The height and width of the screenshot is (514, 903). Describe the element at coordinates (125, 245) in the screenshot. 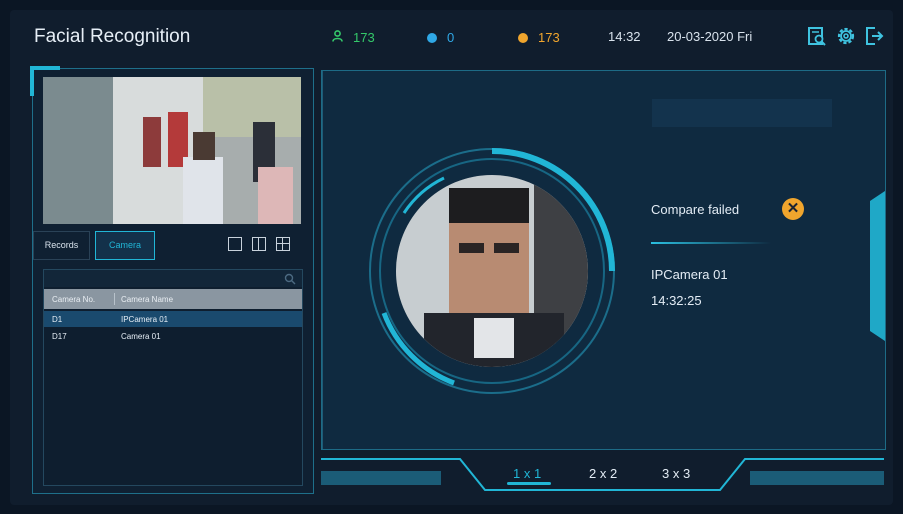

I see `tab-camera: Camera` at that location.